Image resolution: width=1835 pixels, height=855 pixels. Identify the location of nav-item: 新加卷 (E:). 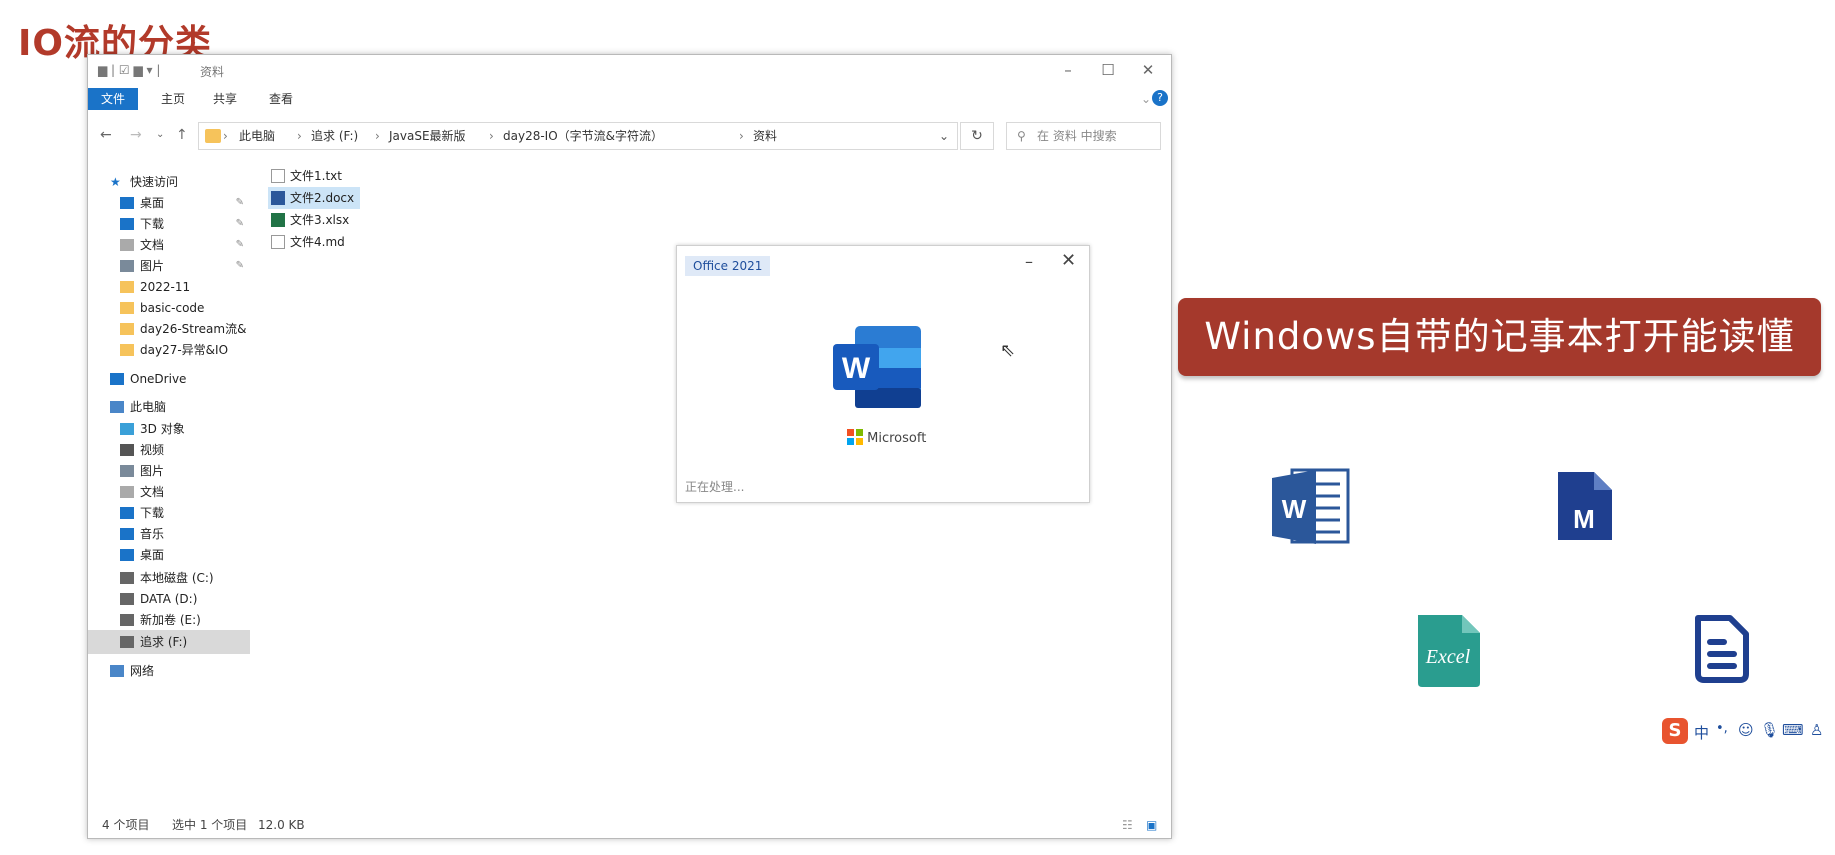
(169, 620).